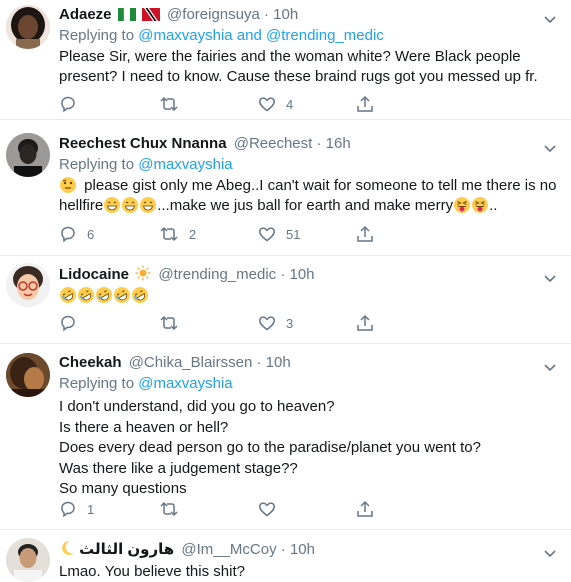  Describe the element at coordinates (178, 468) in the screenshot. I see `text-line: Was there like a judgement stage??` at that location.